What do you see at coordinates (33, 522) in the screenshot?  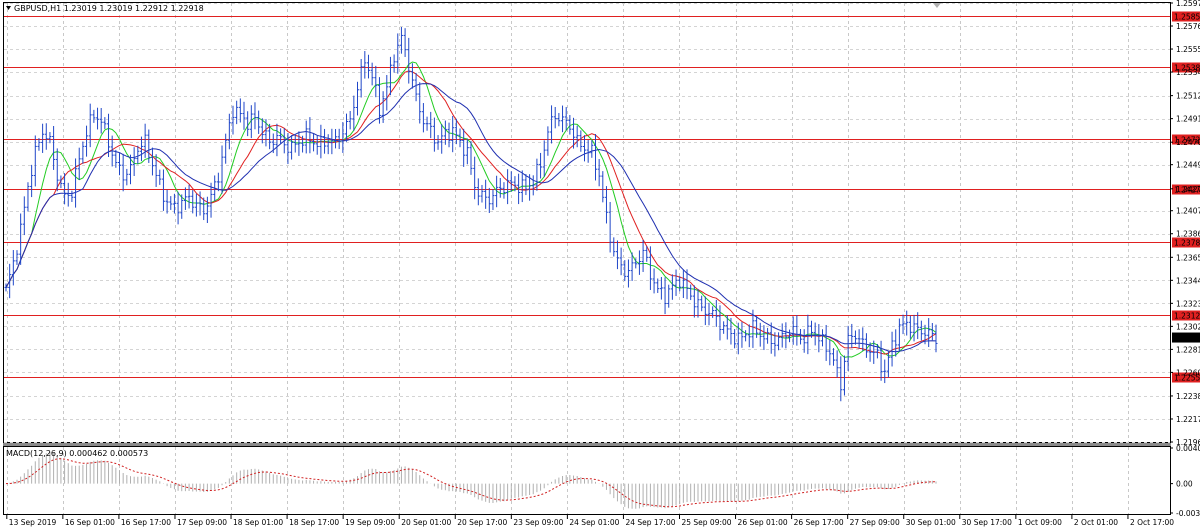 I see `time-tick-label: 13 Sep 2019` at bounding box center [33, 522].